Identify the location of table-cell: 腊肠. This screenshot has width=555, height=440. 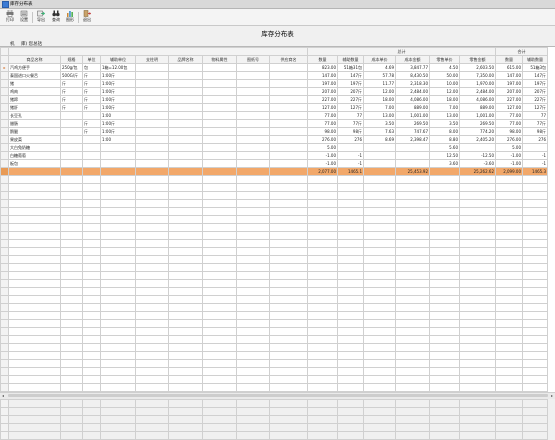
(34, 123).